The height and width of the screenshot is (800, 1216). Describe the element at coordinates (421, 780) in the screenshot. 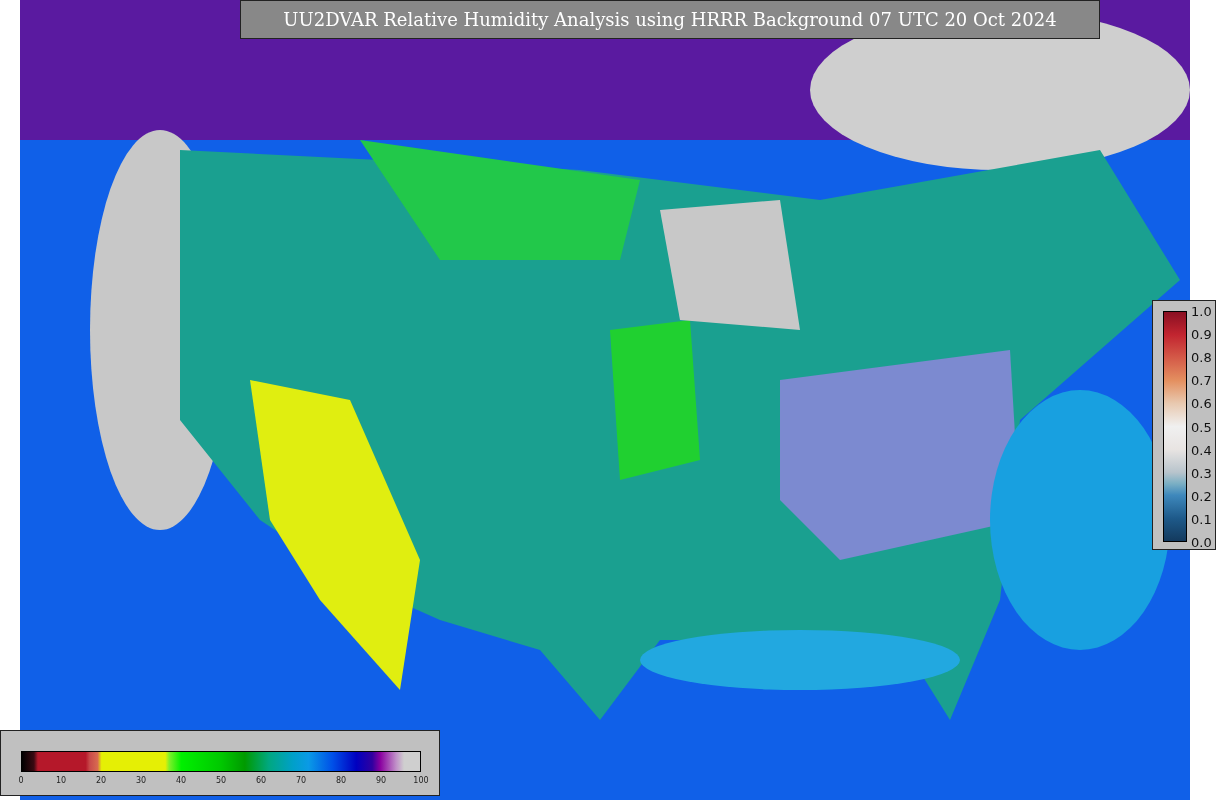

I see `tick-label: 100` at that location.